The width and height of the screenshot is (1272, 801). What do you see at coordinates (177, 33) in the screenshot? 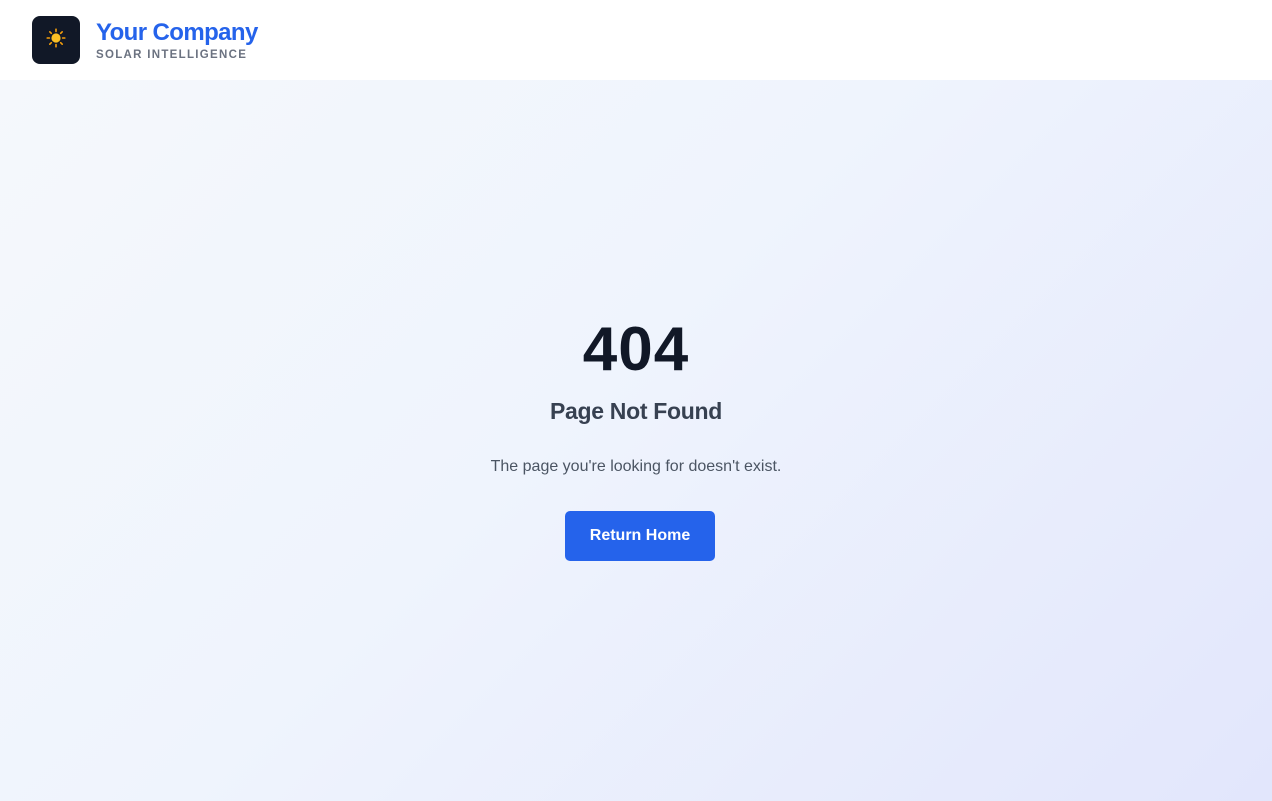
I see `brand-name: Your Company` at bounding box center [177, 33].